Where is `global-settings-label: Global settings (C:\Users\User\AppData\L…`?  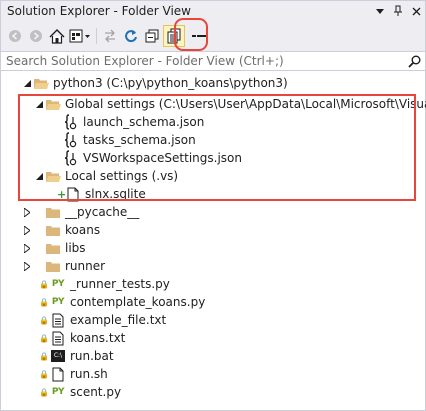
global-settings-label: Global settings (C:\Users\User\AppData\L… is located at coordinates (245, 104).